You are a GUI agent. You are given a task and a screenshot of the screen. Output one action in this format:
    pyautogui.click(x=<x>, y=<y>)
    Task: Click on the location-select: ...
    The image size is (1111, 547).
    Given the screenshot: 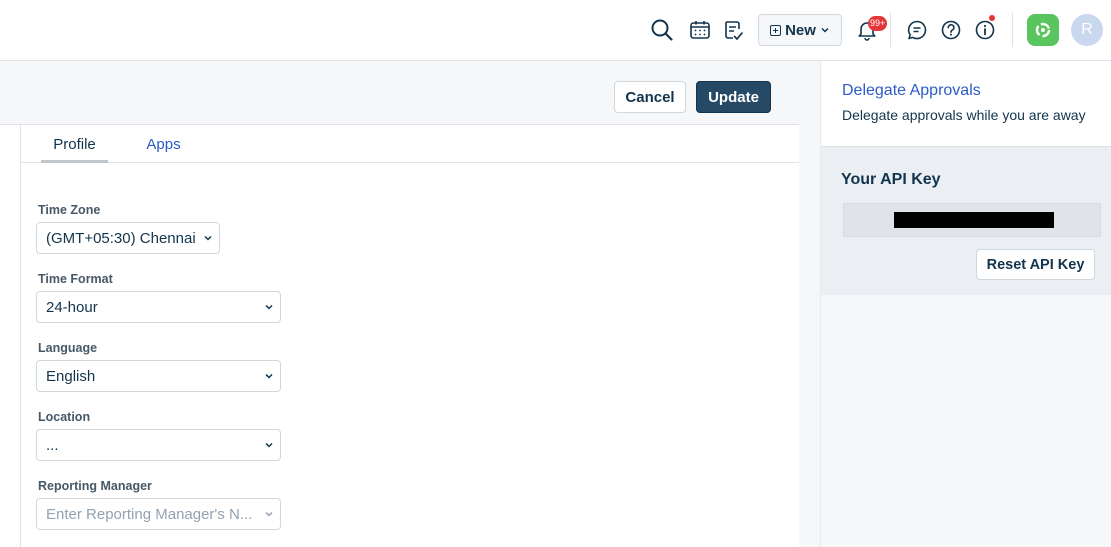 What is the action you would take?
    pyautogui.click(x=158, y=445)
    